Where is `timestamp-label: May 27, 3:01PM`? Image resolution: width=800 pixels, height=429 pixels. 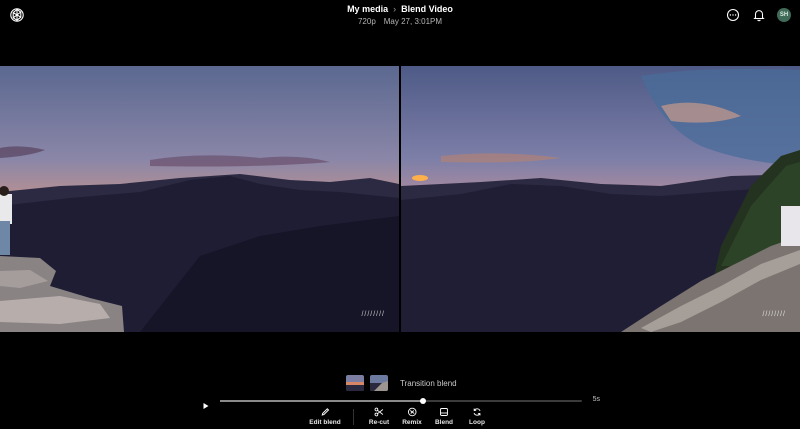 timestamp-label: May 27, 3:01PM is located at coordinates (413, 21).